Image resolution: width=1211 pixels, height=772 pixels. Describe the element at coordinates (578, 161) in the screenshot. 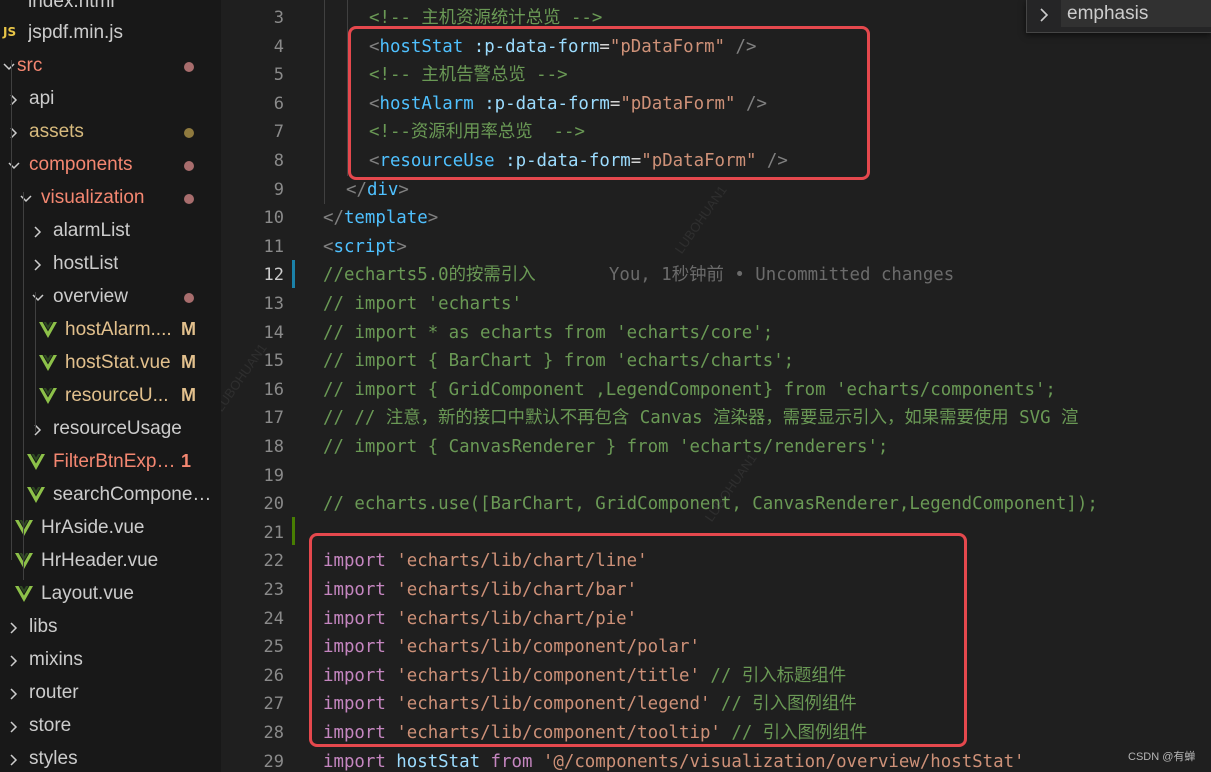

I see `code-line: <resourceUse :p-data-form="pDataForm" />` at that location.